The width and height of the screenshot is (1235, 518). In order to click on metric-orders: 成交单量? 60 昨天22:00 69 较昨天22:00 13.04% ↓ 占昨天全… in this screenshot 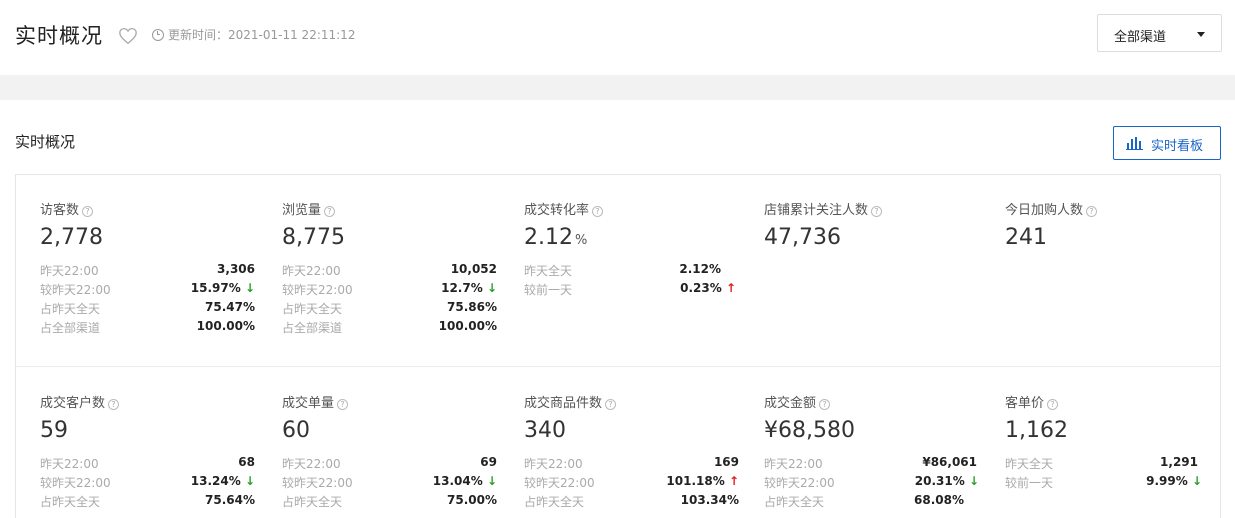, I will do `click(389, 452)`.